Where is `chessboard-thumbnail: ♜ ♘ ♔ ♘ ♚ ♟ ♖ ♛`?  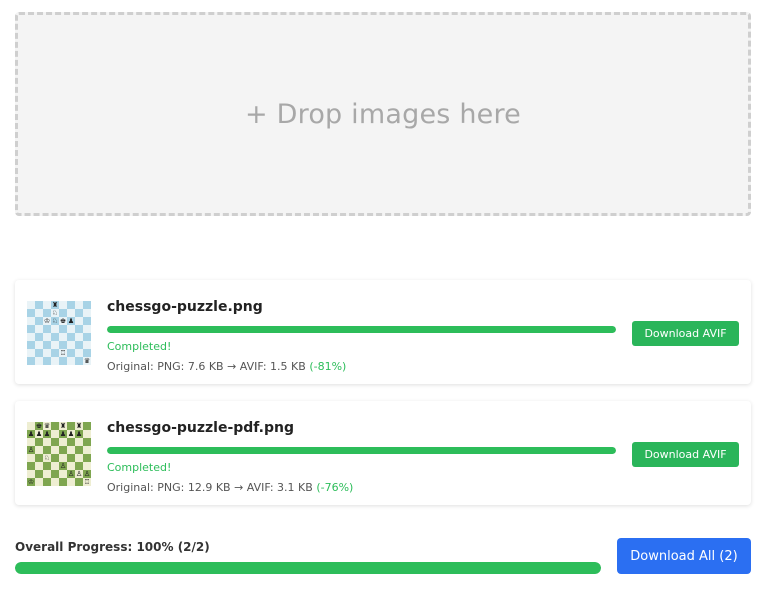 chessboard-thumbnail: ♜ ♘ ♔ ♘ ♚ ♟ ♖ ♛ is located at coordinates (59, 333).